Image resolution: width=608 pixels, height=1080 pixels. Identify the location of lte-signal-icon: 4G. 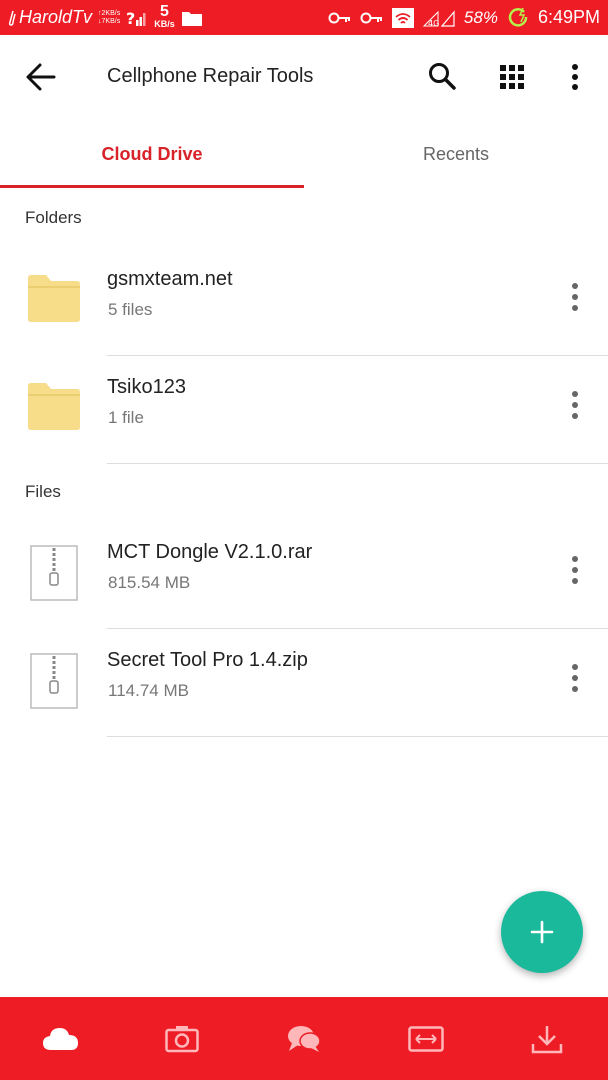
(438, 18).